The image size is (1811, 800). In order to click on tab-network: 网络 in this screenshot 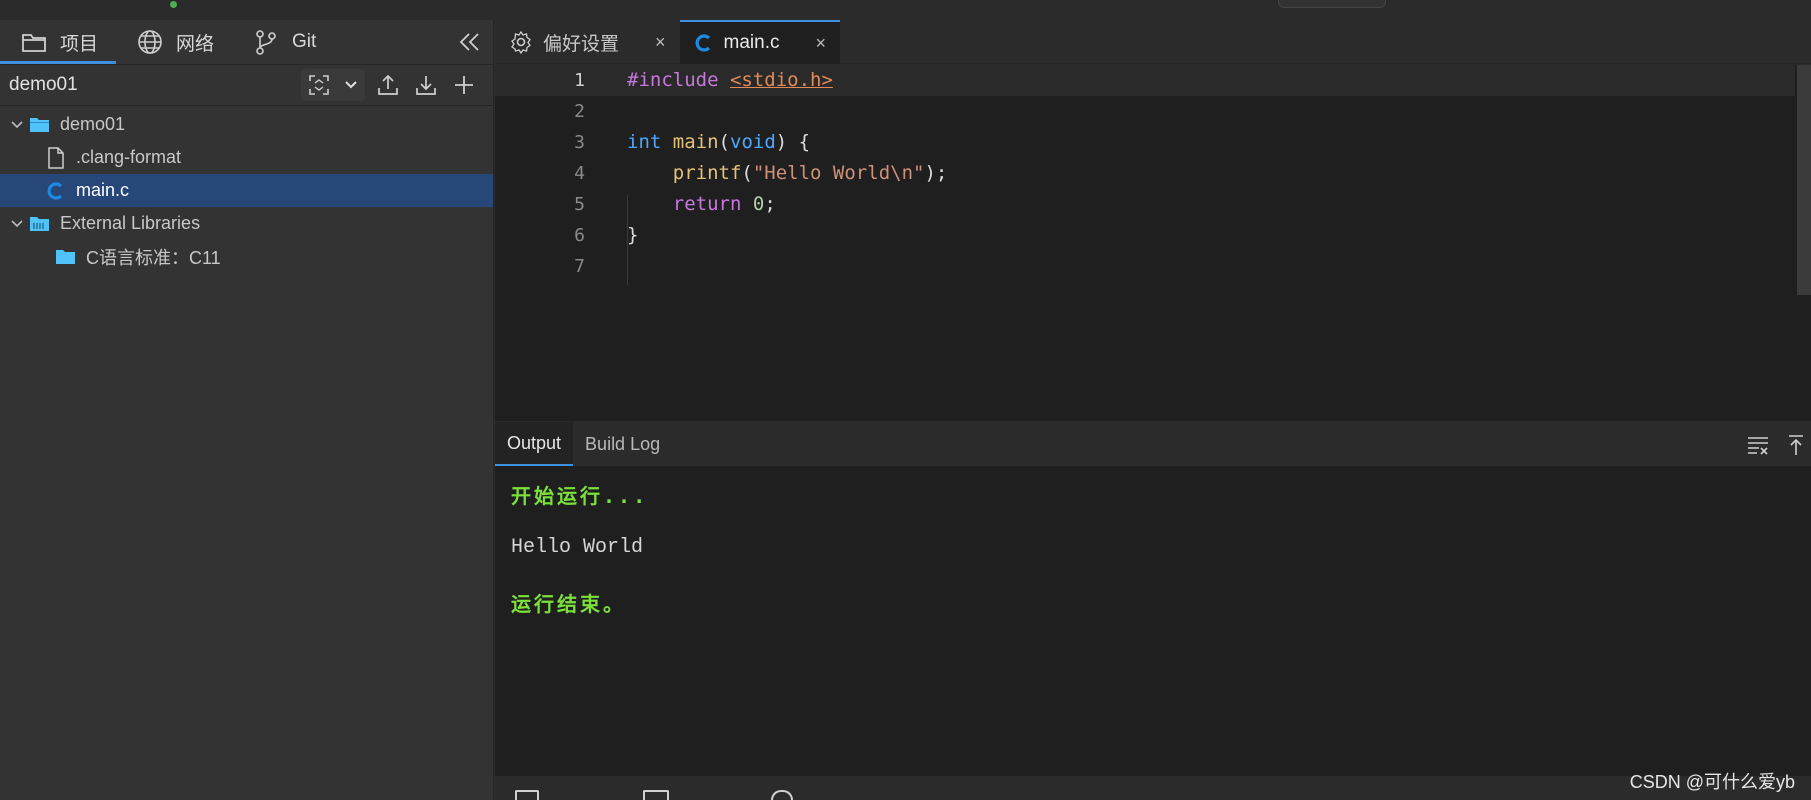, I will do `click(174, 42)`.